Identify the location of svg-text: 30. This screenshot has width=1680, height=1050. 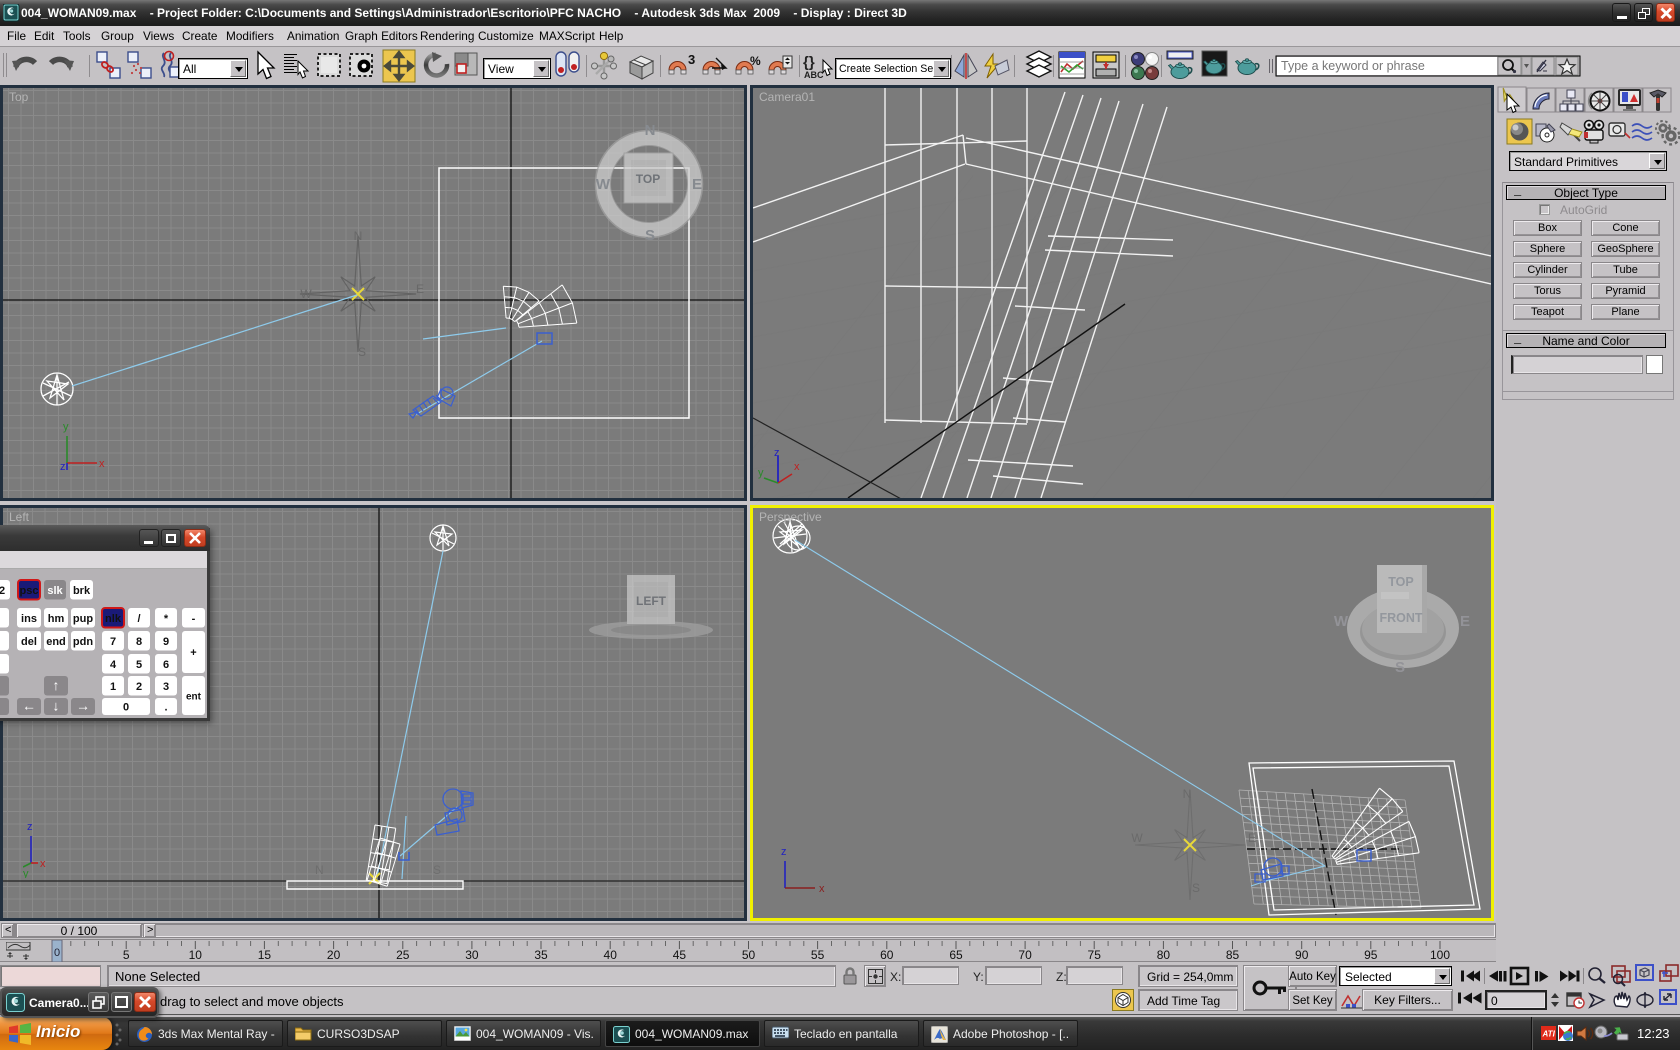
(472, 955).